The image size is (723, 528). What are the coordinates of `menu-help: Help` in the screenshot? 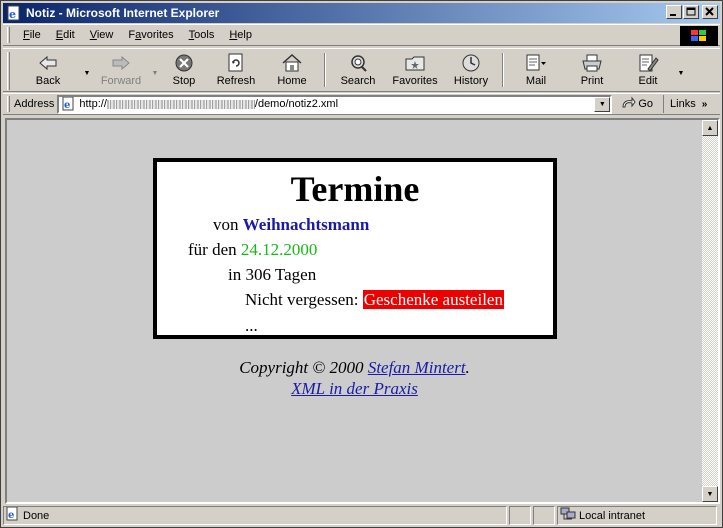 It's located at (241, 35).